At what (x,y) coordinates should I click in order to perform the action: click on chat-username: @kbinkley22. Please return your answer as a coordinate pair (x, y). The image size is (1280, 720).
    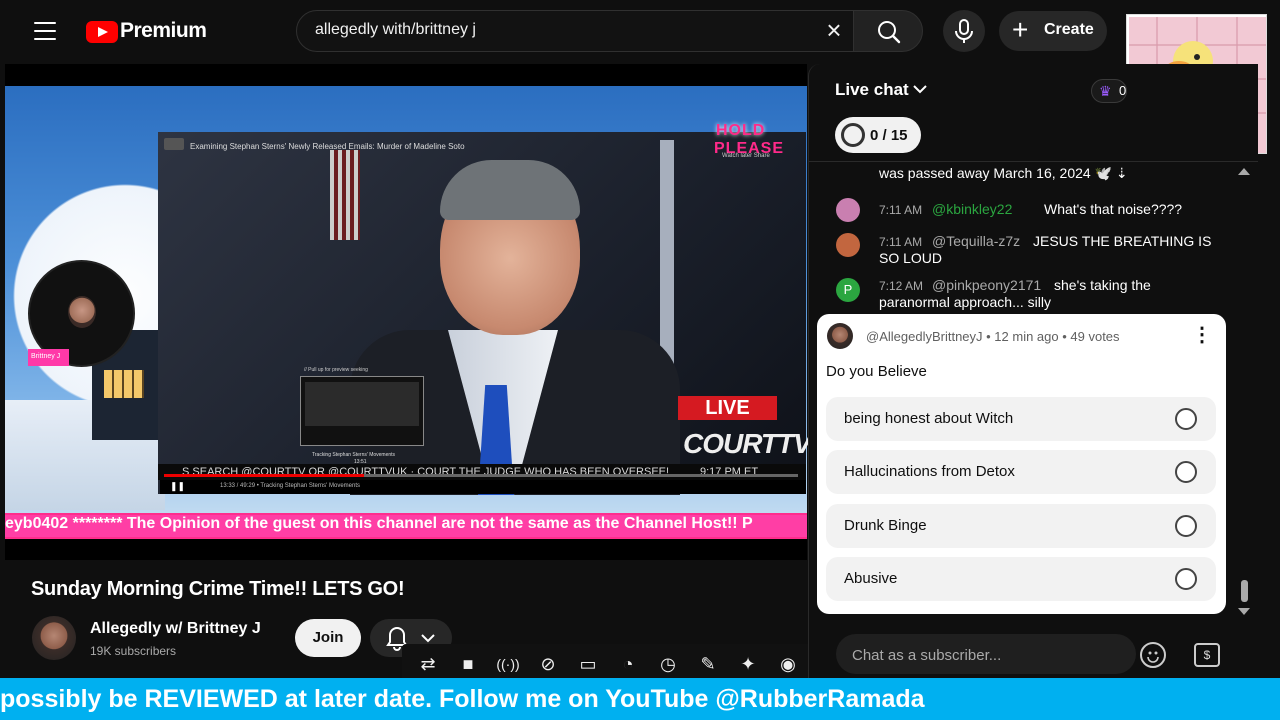
    Looking at the image, I should click on (972, 209).